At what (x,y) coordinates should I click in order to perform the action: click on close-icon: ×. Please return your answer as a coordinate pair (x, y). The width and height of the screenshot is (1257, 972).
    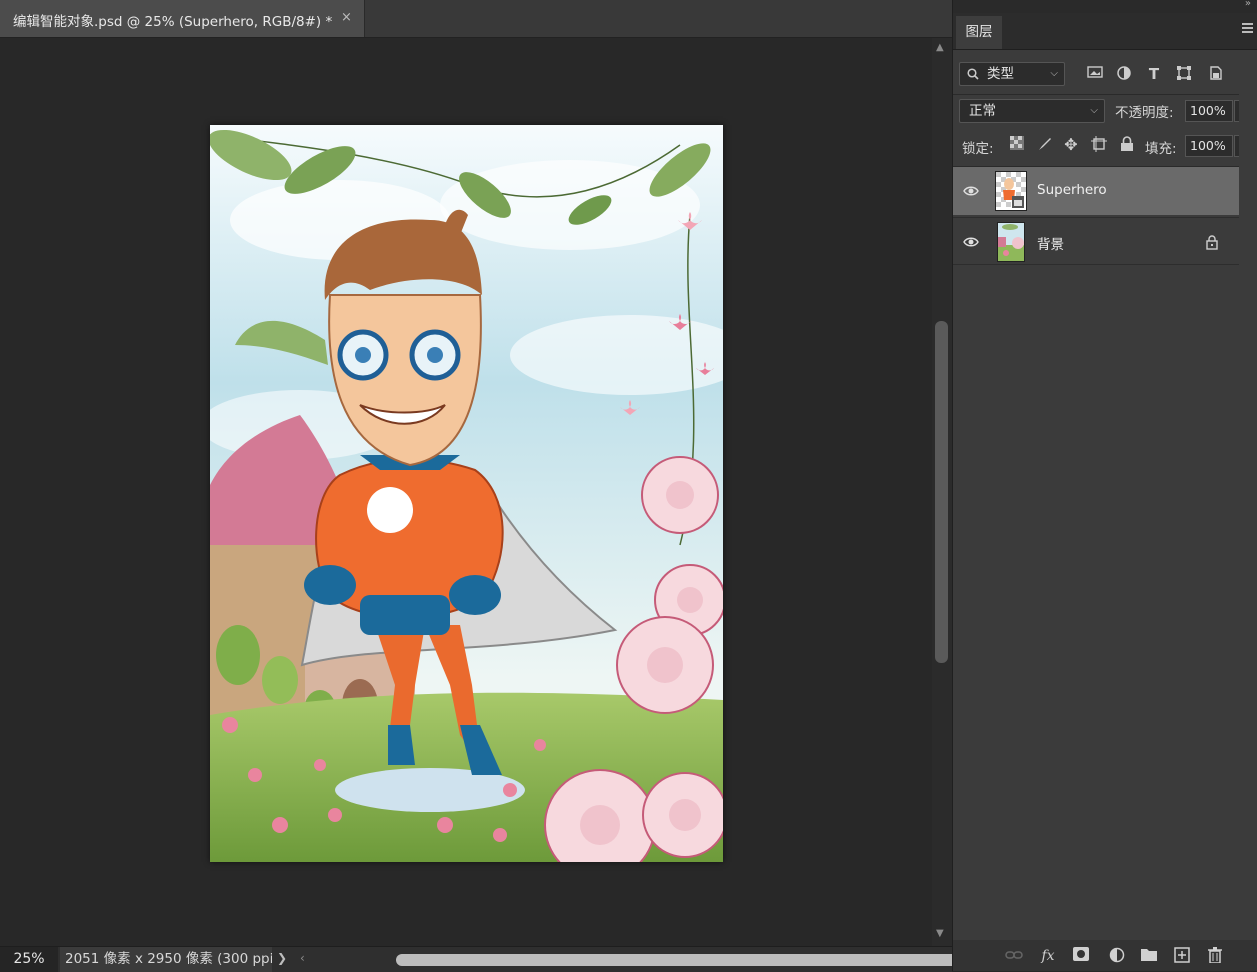
    Looking at the image, I should click on (346, 17).